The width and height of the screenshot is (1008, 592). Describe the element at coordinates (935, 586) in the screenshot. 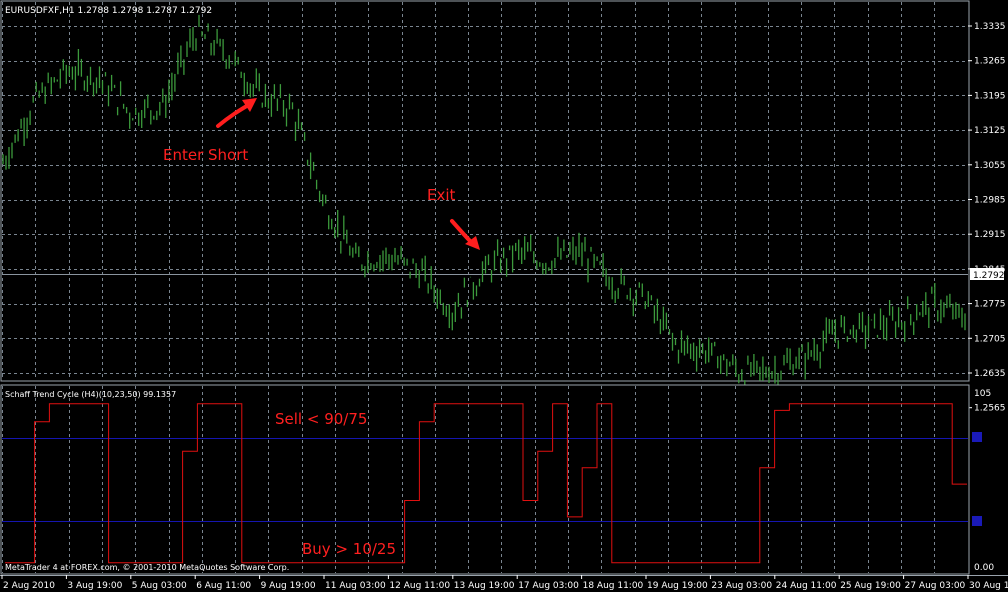

I see `time-label: 27 Aug 03:00` at that location.